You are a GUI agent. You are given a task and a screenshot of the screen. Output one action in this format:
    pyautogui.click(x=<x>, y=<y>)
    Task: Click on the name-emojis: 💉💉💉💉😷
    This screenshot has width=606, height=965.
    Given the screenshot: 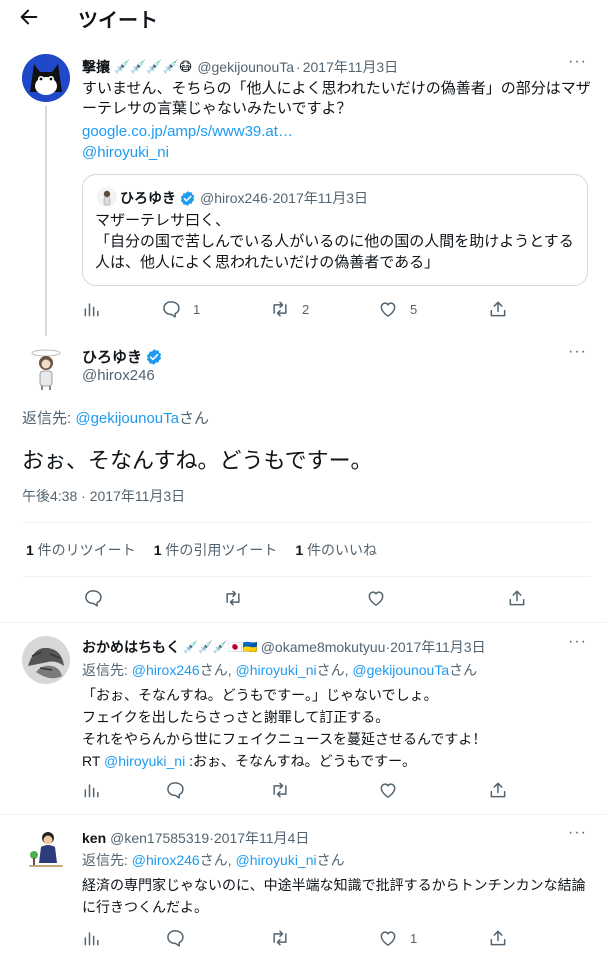 What is the action you would take?
    pyautogui.click(x=153, y=66)
    